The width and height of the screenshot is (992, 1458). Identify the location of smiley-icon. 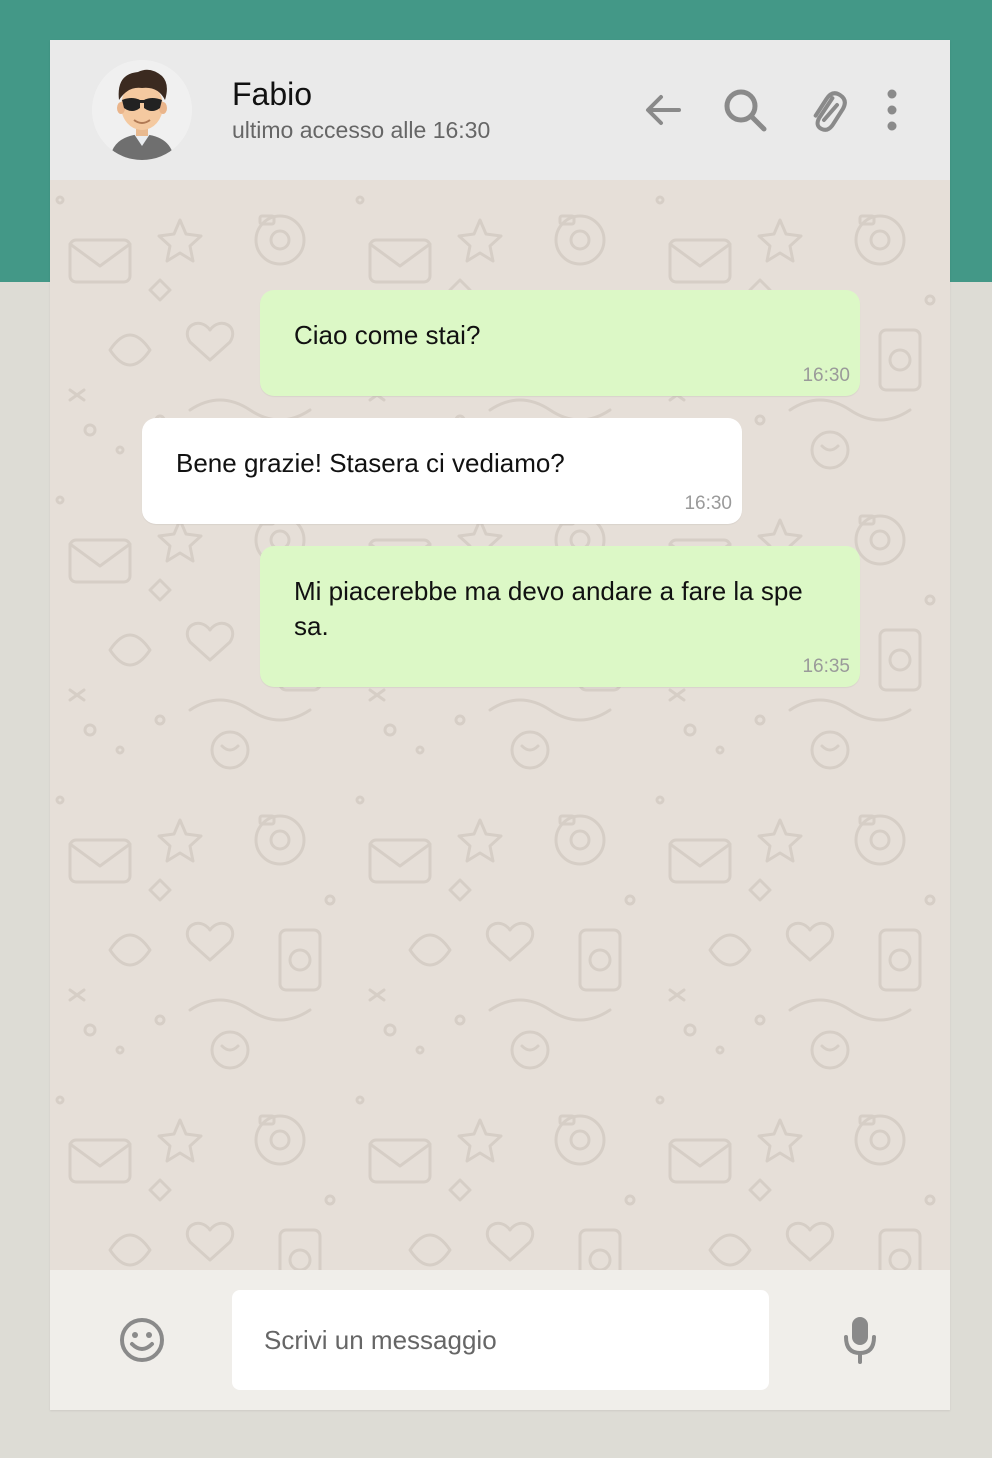
(142, 1340).